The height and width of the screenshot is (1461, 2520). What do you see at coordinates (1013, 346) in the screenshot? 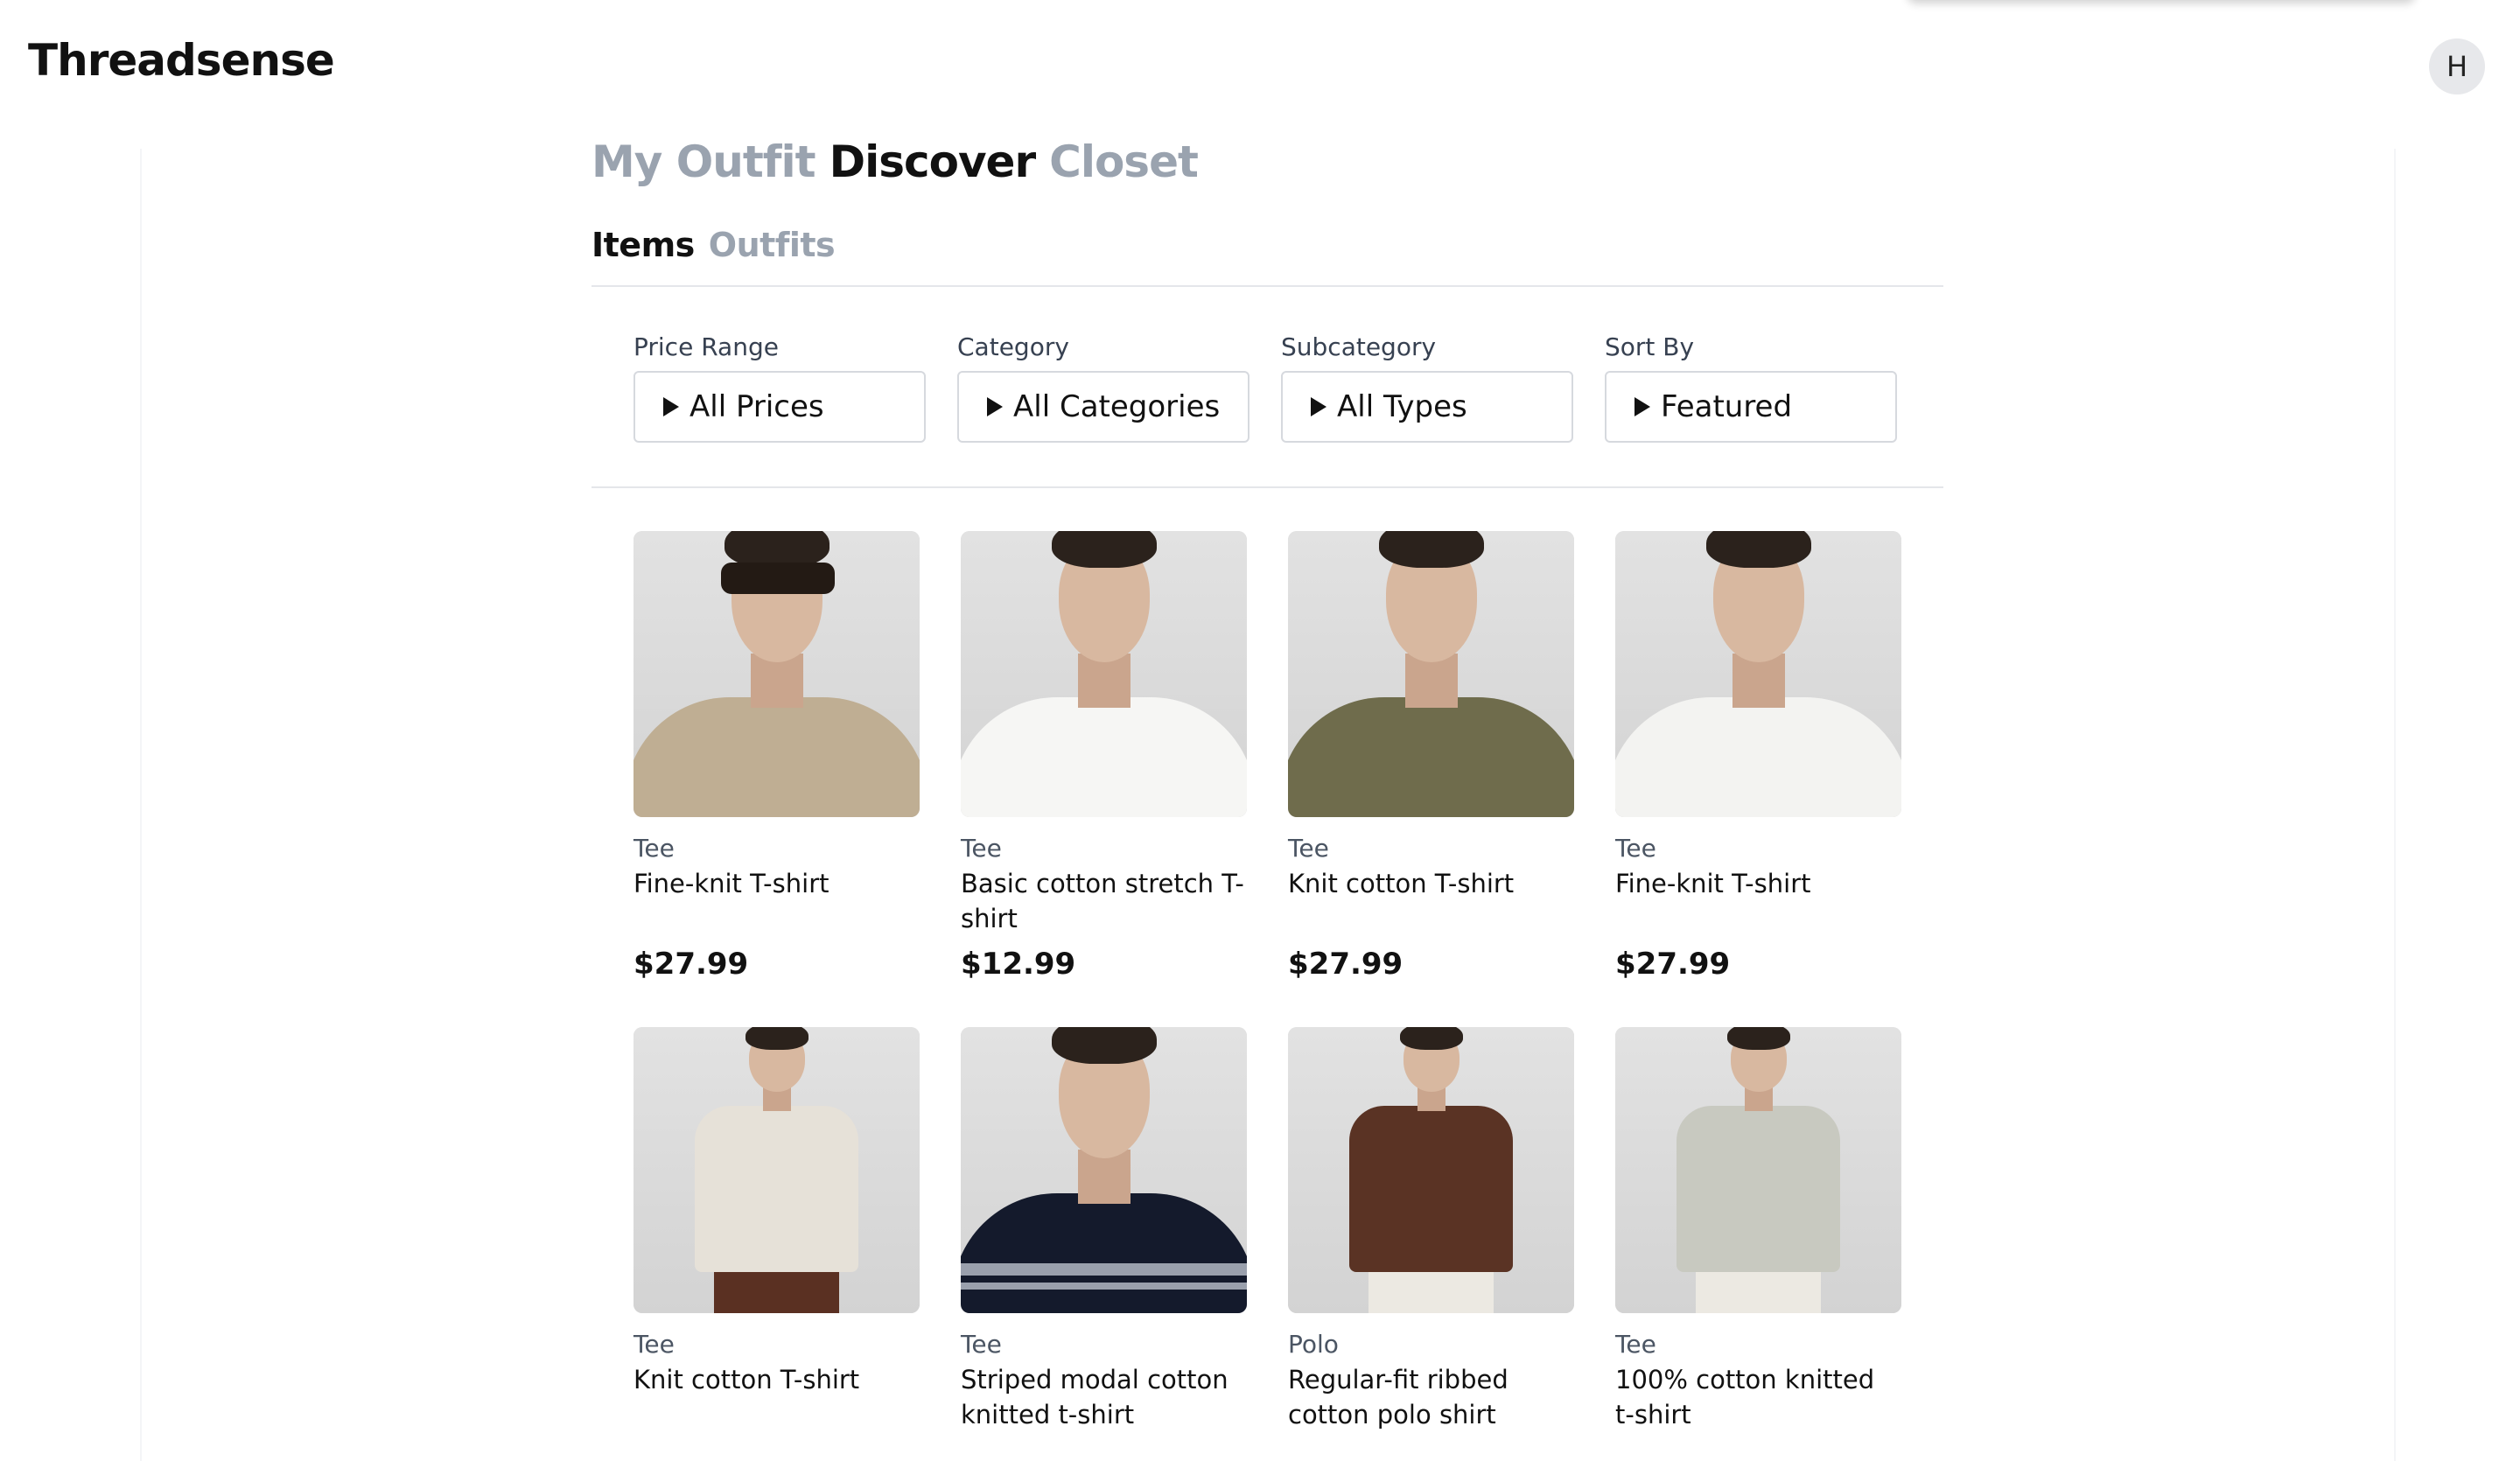
I see `category-label: Category` at bounding box center [1013, 346].